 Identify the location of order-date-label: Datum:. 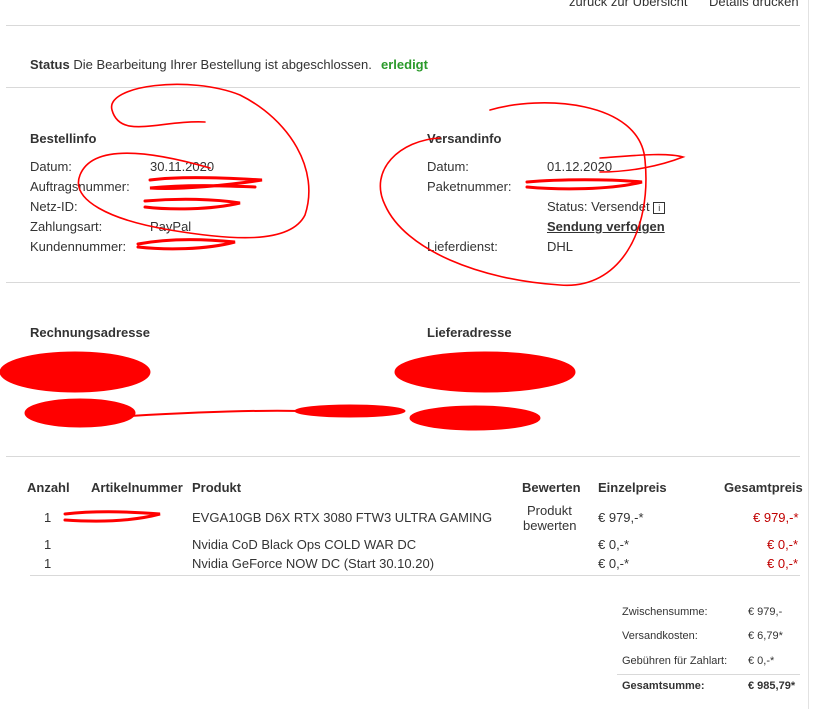
(51, 166).